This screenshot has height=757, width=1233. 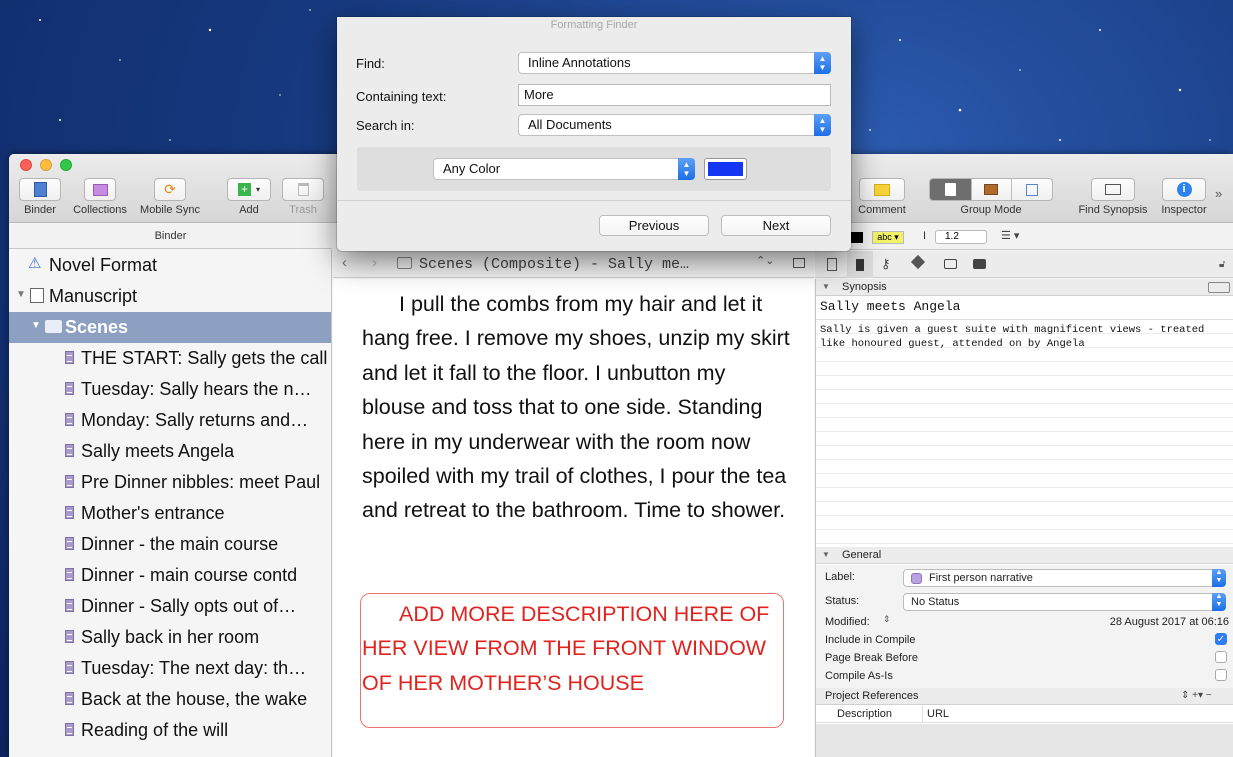 I want to click on containing-text-label: Containing text:, so click(x=401, y=96).